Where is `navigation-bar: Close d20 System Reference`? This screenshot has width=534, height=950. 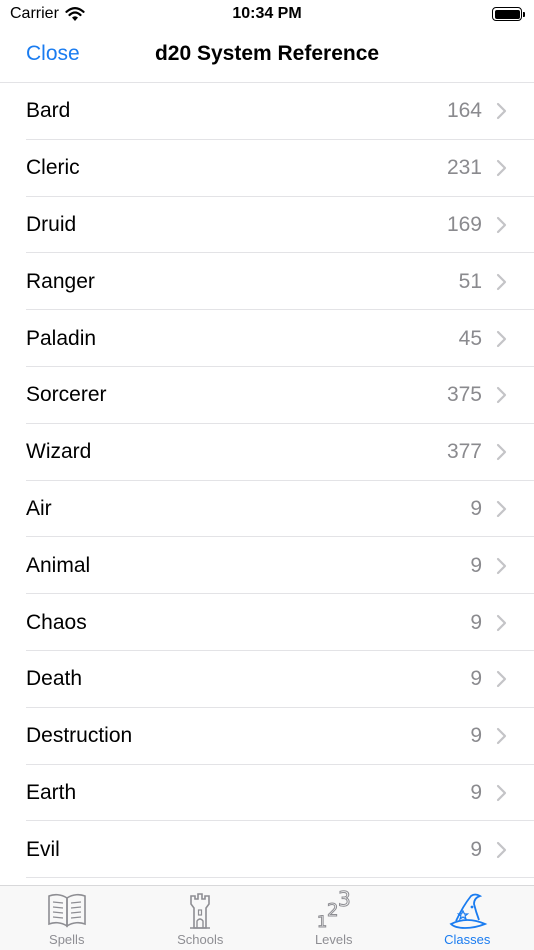
navigation-bar: Close d20 System Reference is located at coordinates (267, 55).